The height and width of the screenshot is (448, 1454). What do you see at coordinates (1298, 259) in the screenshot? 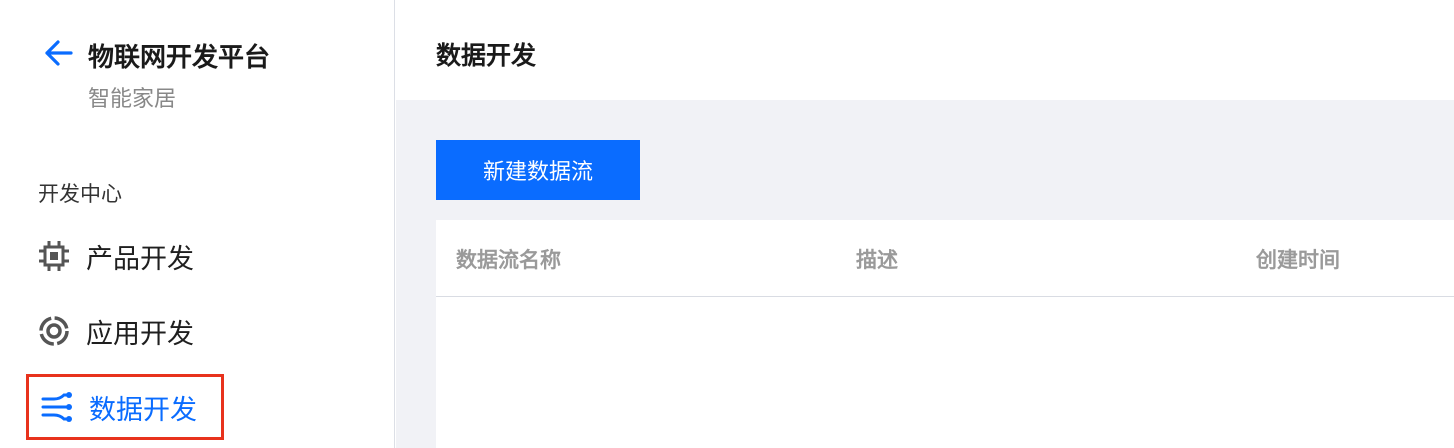
I see `column-header-created-time: 创建时间` at bounding box center [1298, 259].